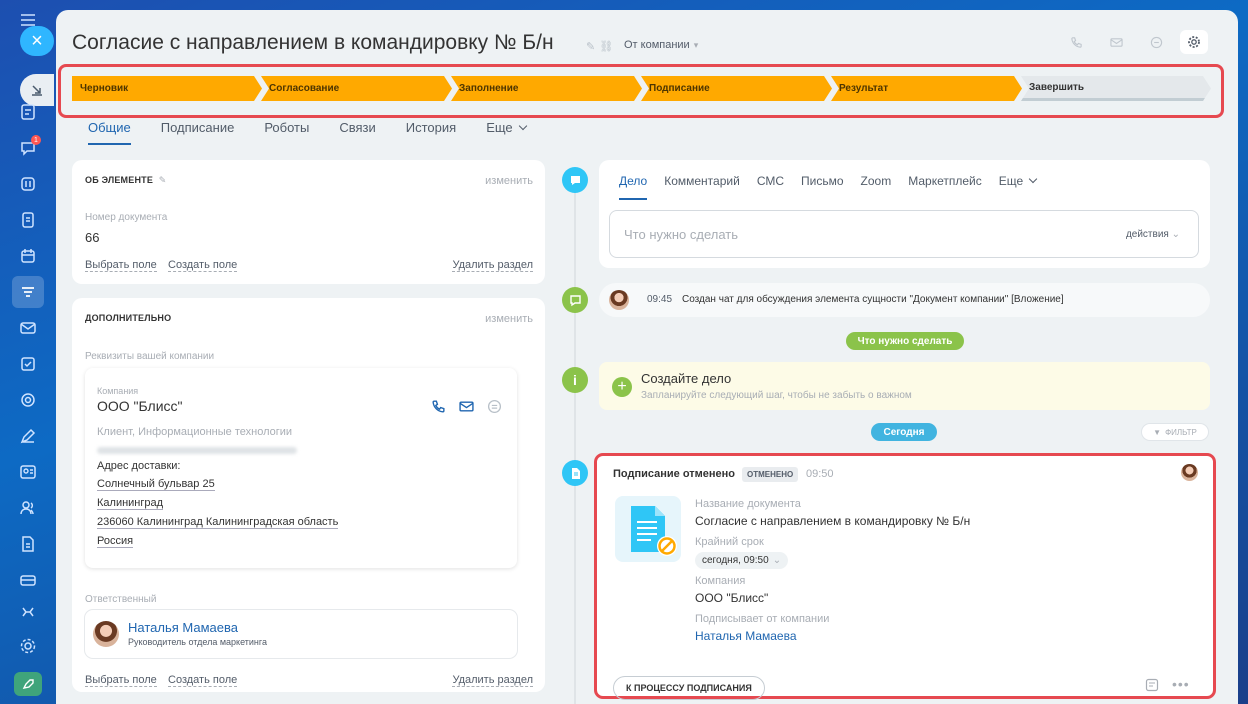  I want to click on target-icon, so click(28, 400).